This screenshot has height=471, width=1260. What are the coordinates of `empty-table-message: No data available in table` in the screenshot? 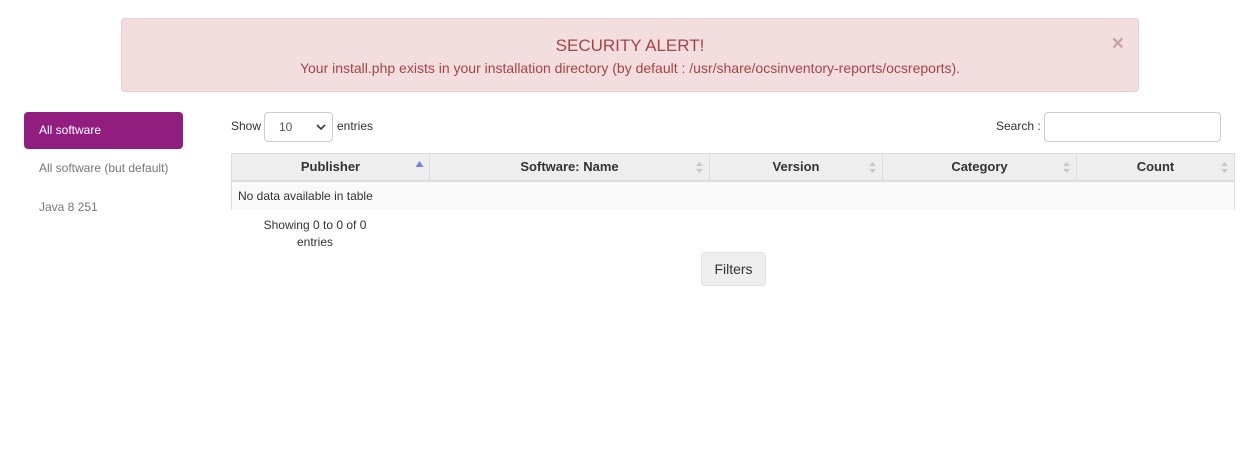 It's located at (305, 196).